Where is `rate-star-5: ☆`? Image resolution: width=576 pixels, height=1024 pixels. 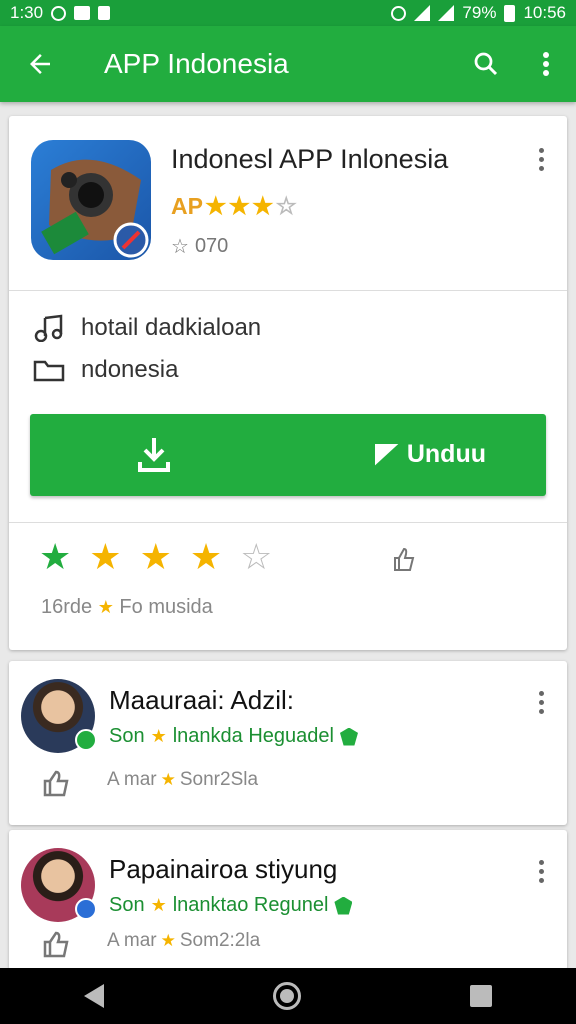
rate-star-5: ☆ is located at coordinates (256, 557).